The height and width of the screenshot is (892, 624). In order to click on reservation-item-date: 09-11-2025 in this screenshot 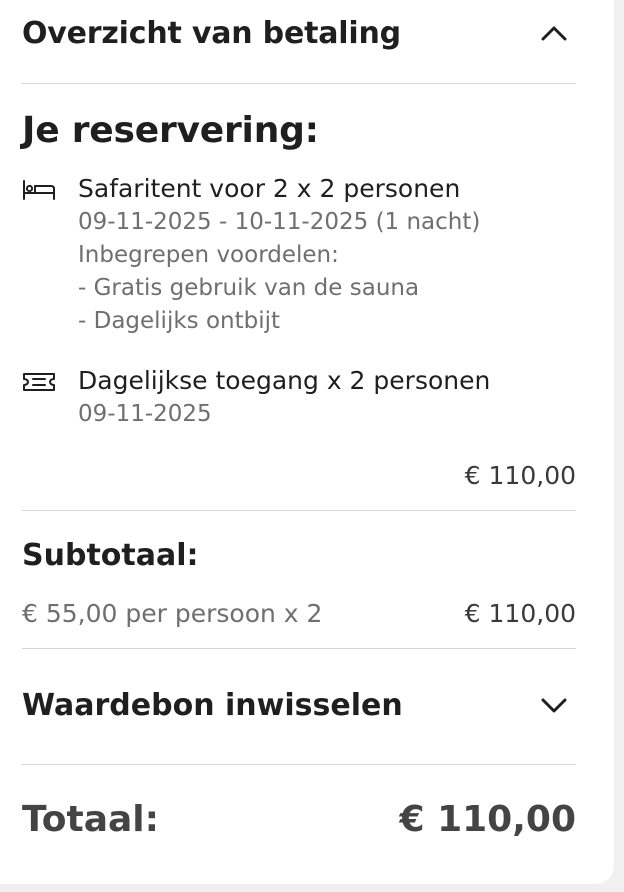, I will do `click(145, 414)`.